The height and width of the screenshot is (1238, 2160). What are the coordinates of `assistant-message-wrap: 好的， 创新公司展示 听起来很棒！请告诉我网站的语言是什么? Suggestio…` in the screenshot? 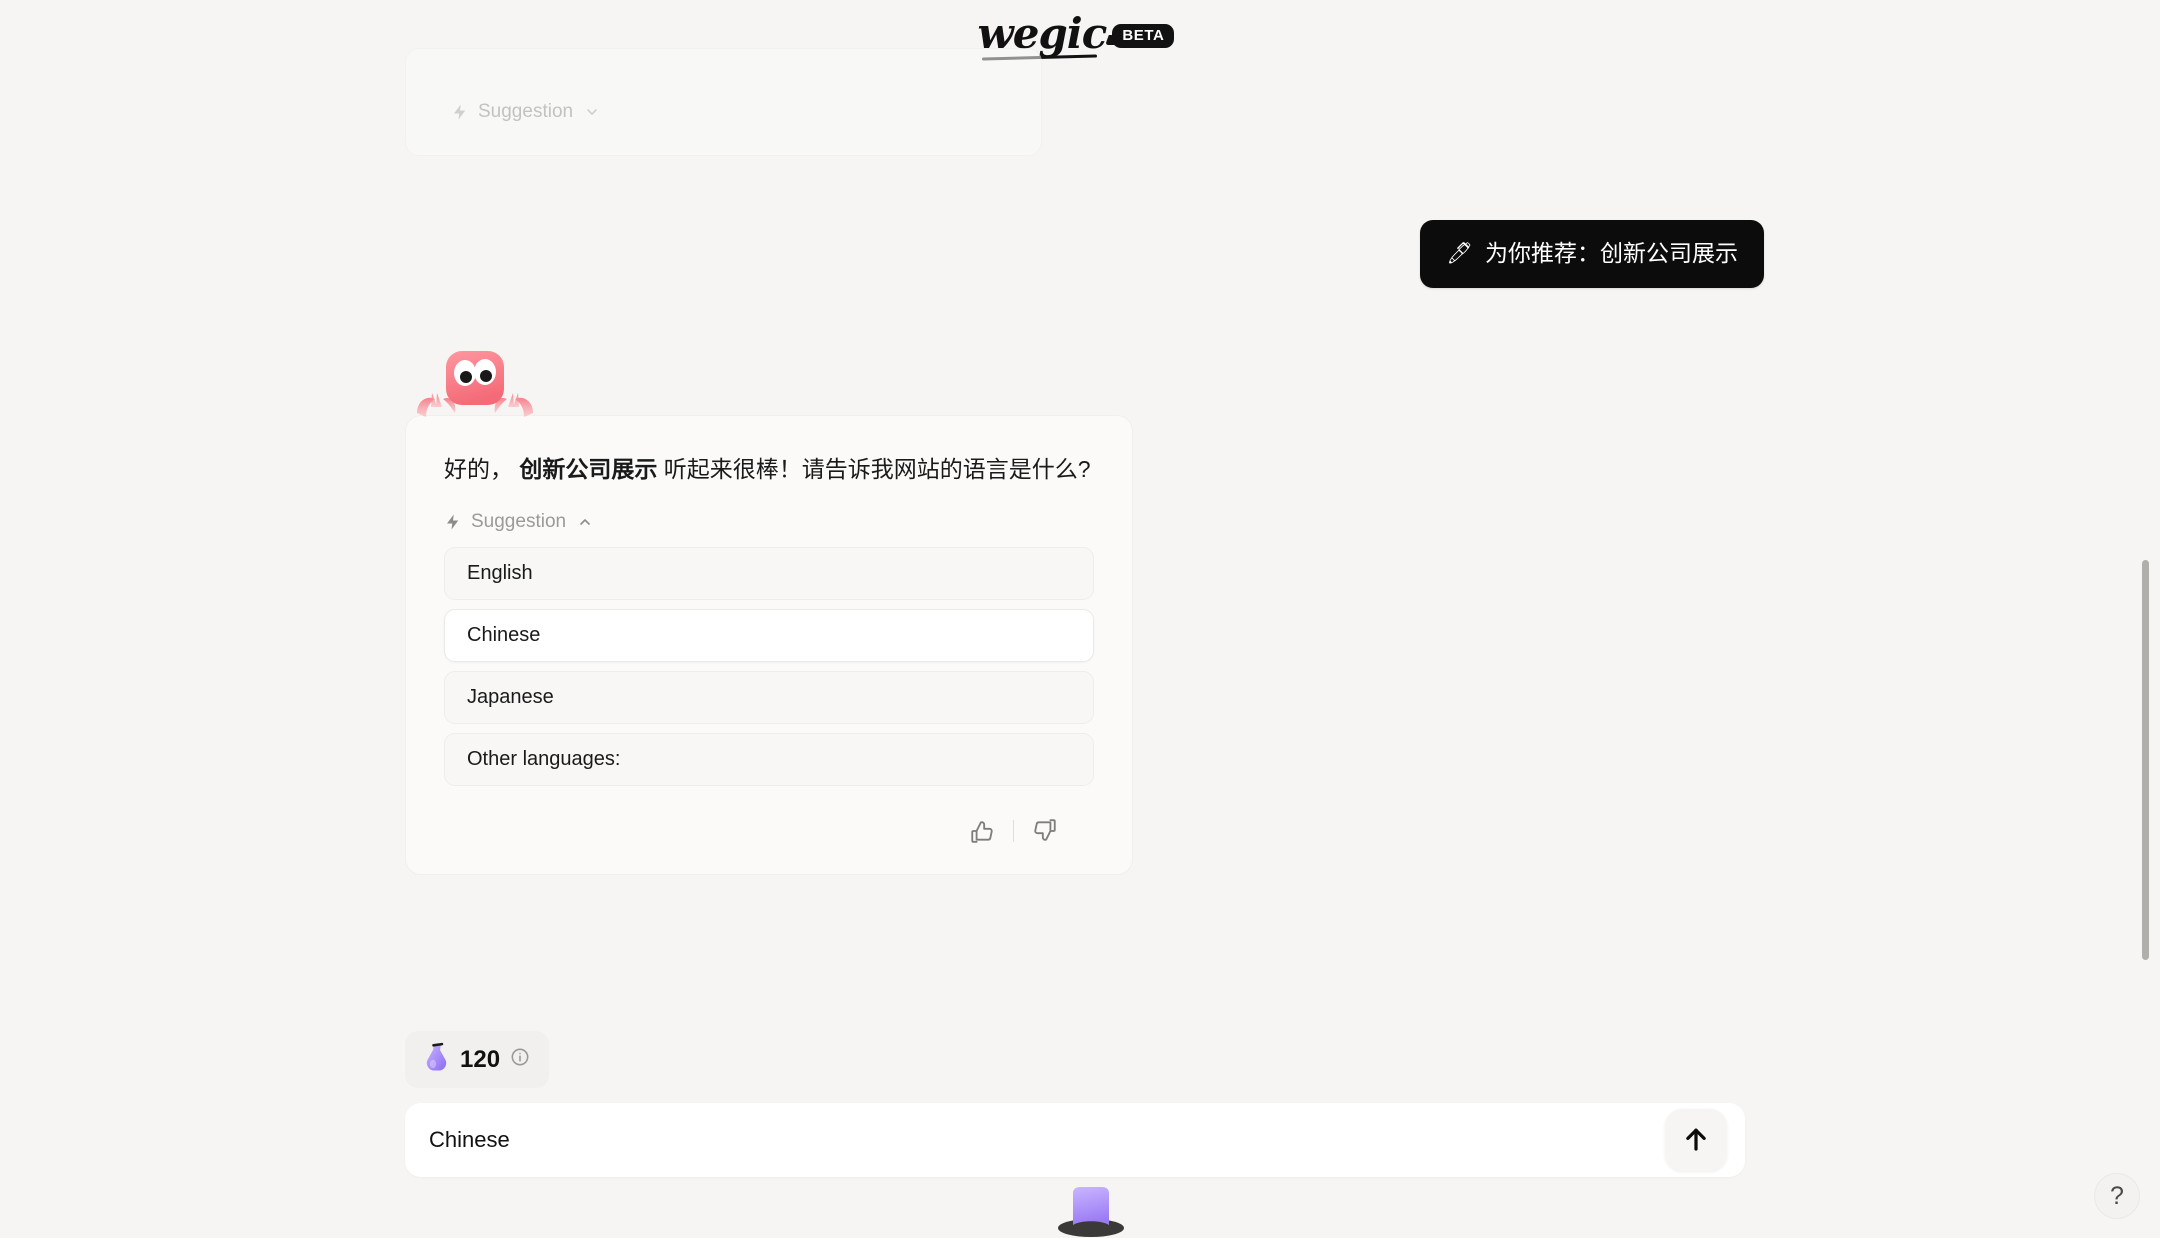 It's located at (769, 613).